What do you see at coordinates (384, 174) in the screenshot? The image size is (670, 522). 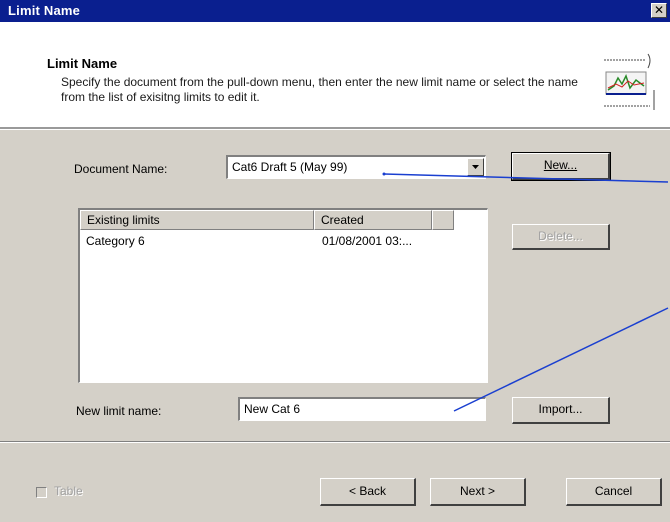 I see `callout-dot-document` at bounding box center [384, 174].